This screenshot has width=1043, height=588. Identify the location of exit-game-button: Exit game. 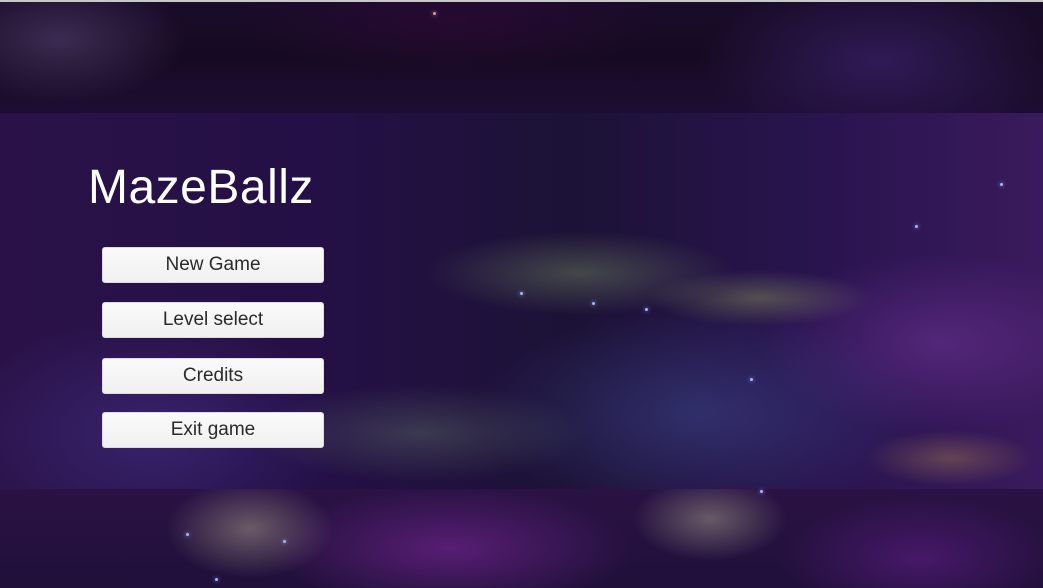
(213, 430).